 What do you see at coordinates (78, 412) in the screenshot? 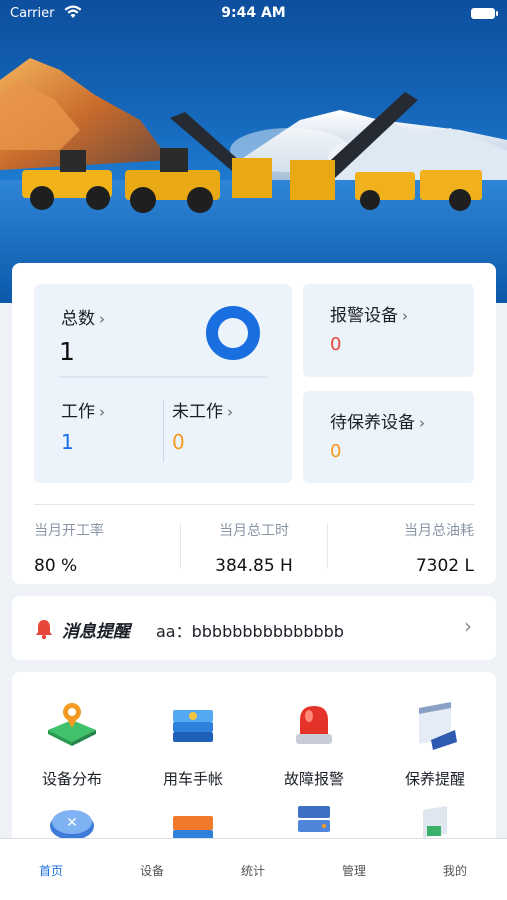
I see `working-label: 工作` at bounding box center [78, 412].